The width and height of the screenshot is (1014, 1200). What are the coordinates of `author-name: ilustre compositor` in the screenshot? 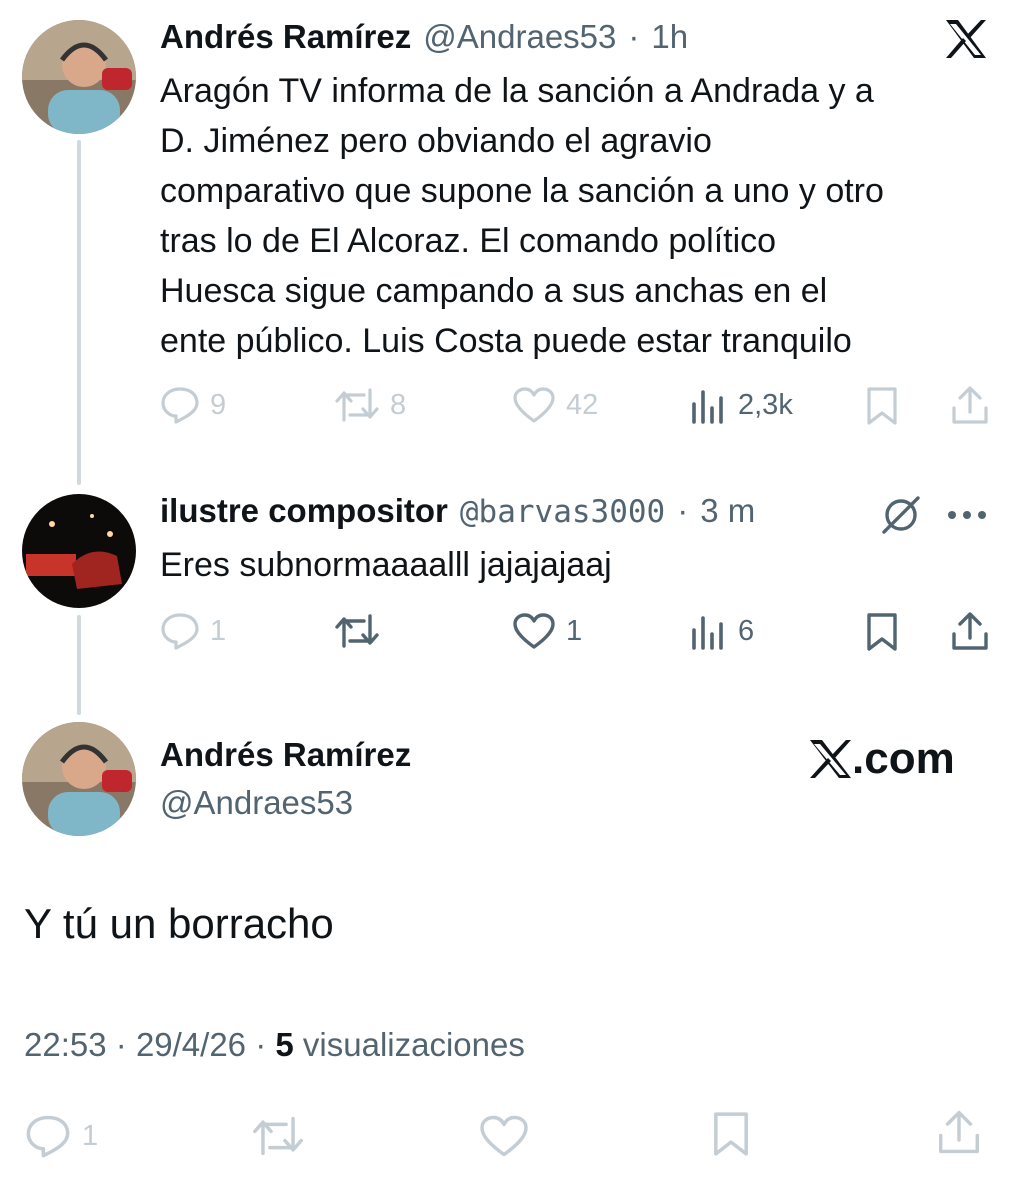 It's located at (304, 511).